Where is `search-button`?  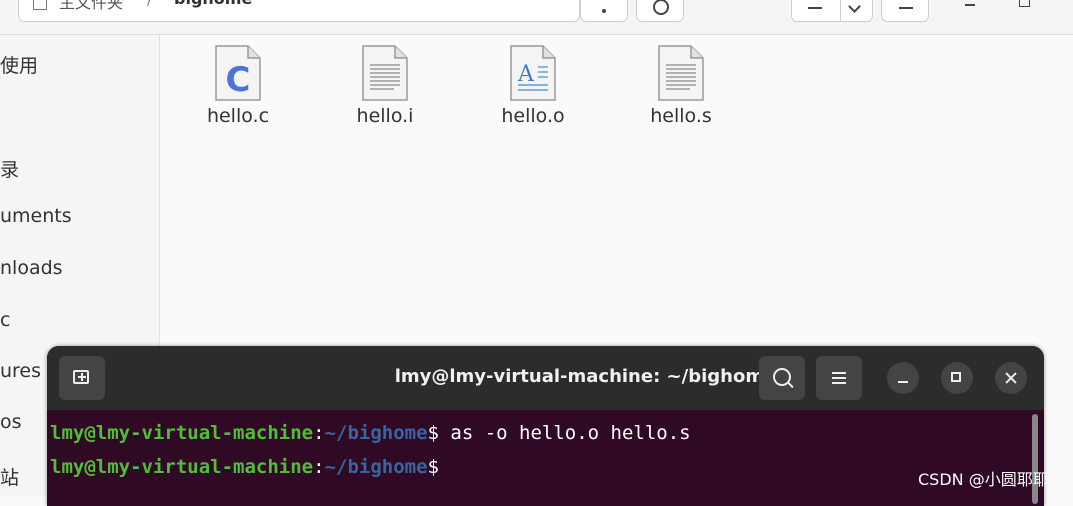
search-button is located at coordinates (660, 11).